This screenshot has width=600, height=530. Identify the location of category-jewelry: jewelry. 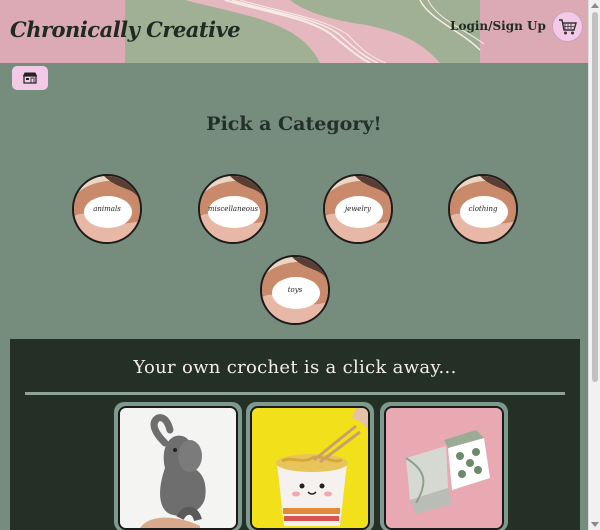
(358, 209).